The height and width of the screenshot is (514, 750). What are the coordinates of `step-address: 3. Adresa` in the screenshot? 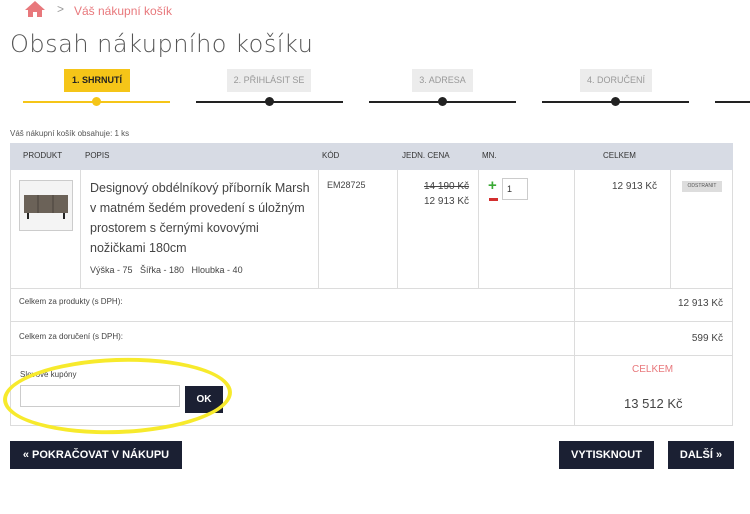 It's located at (442, 80).